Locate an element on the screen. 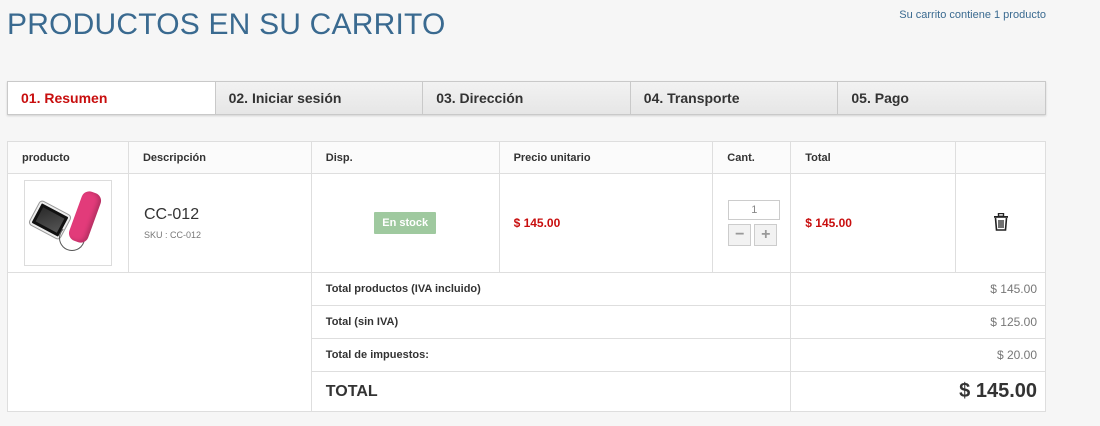 The height and width of the screenshot is (426, 1100). availability-cell: En stock is located at coordinates (405, 223).